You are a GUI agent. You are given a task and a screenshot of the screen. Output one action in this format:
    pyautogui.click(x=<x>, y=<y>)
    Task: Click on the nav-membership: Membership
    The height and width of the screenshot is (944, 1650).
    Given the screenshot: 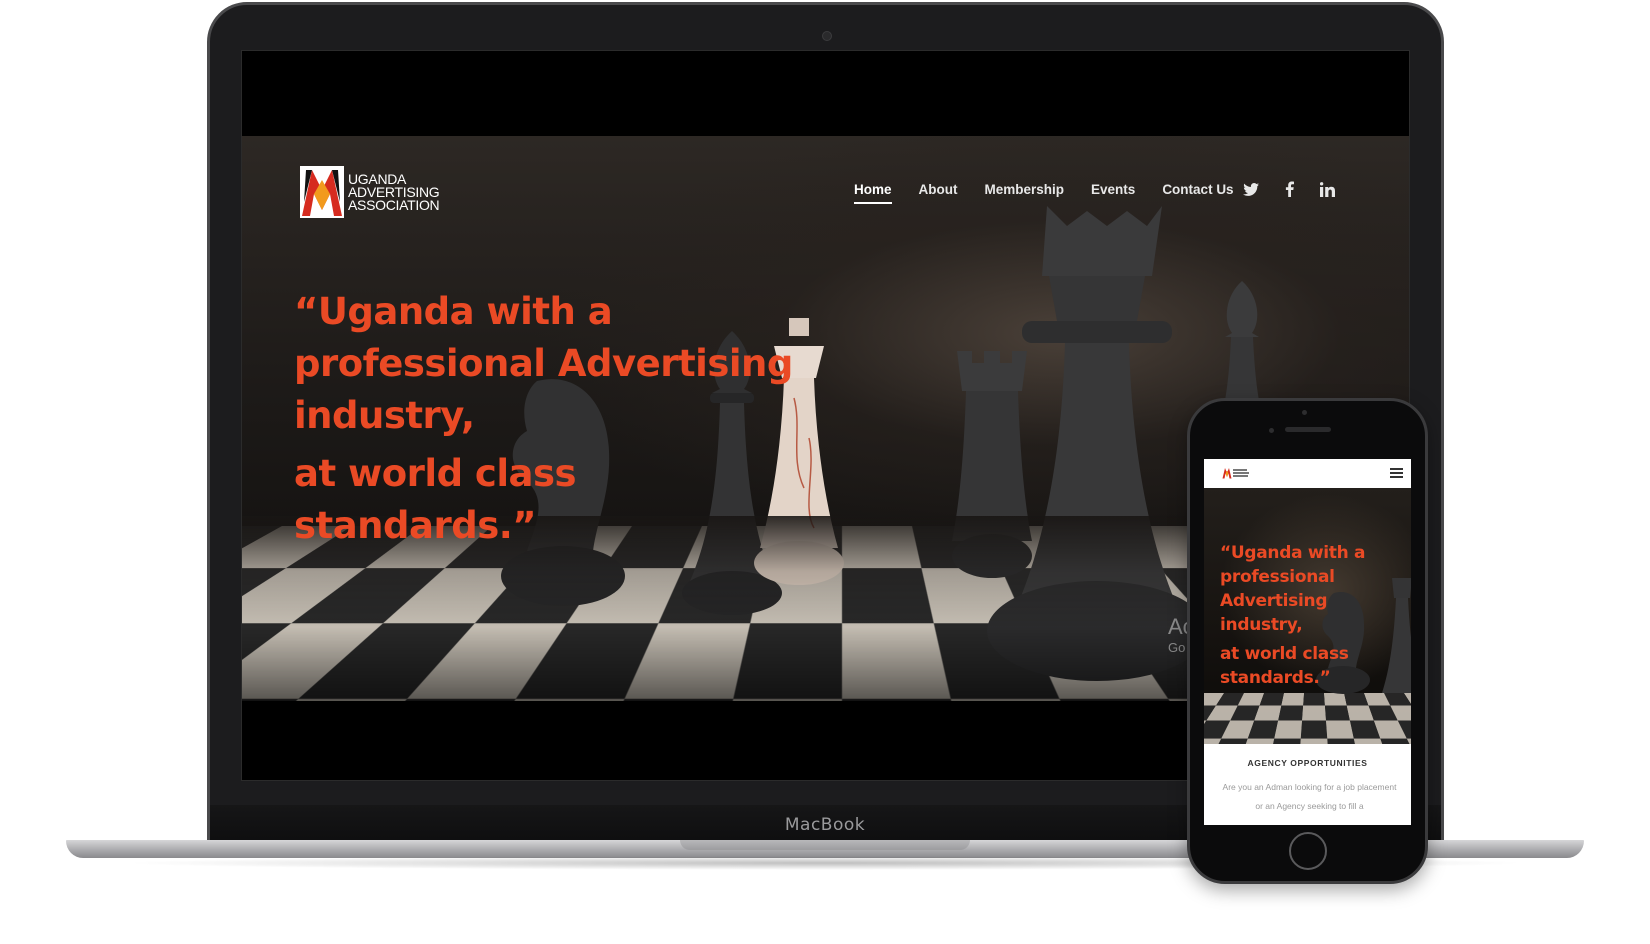 What is the action you would take?
    pyautogui.click(x=1025, y=193)
    